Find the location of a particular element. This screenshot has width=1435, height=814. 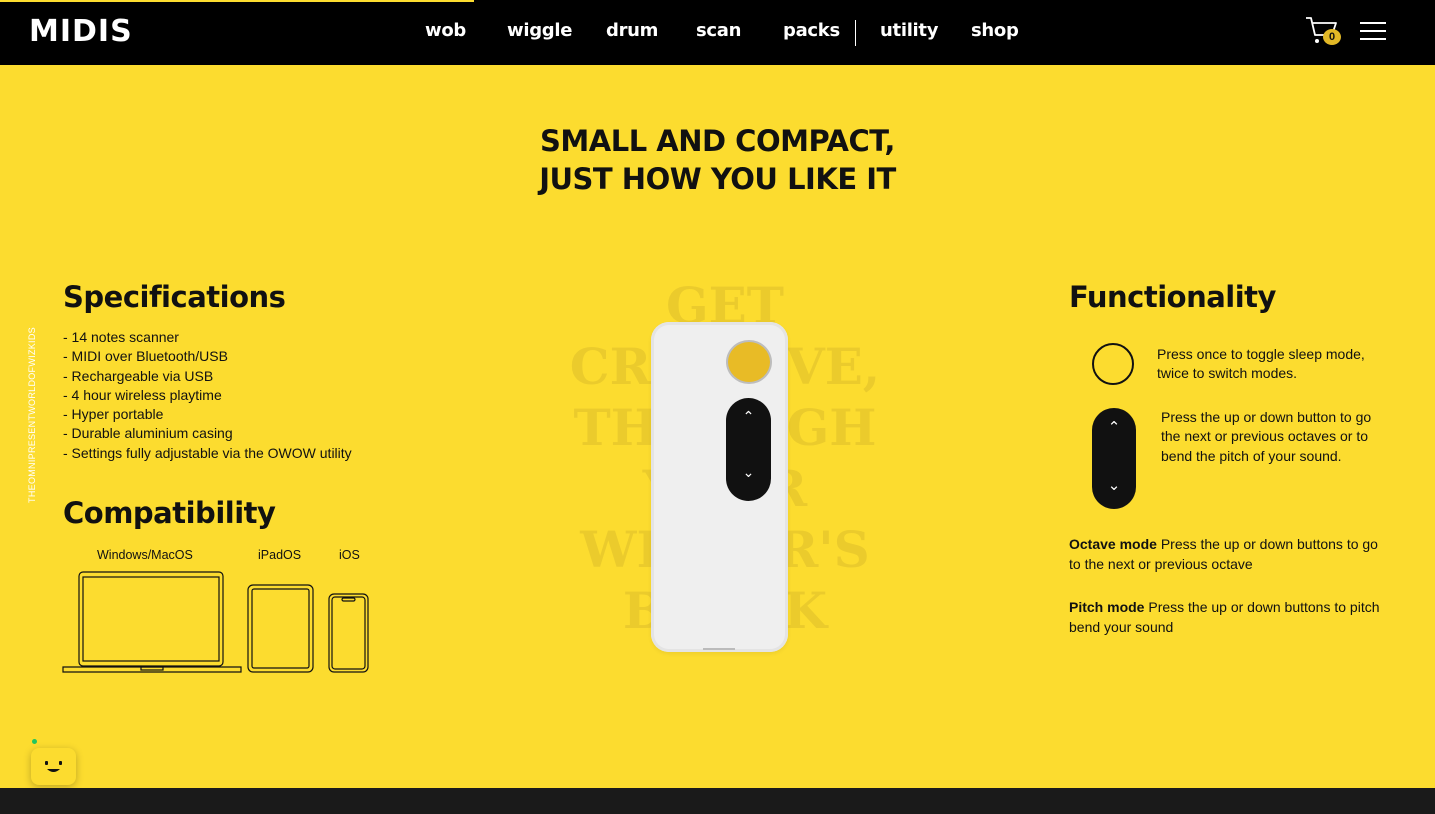

compatibility-title: Compatibility is located at coordinates (169, 513).